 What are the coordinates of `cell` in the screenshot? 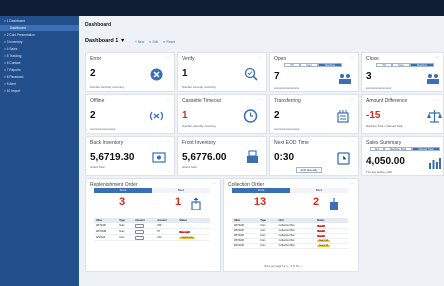 It's located at (144, 237).